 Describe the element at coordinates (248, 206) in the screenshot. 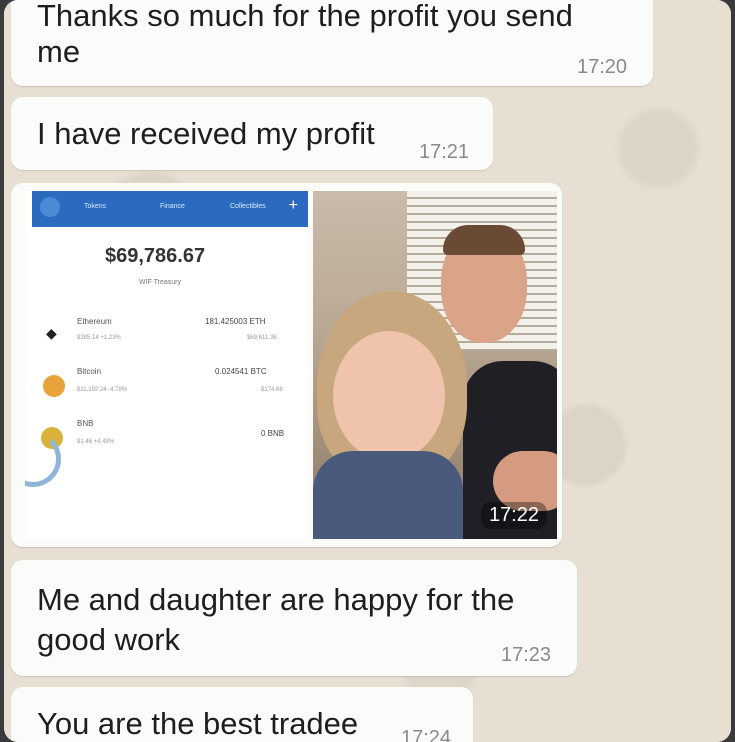

I see `wallet-tab-collectibles: Collectibles` at that location.